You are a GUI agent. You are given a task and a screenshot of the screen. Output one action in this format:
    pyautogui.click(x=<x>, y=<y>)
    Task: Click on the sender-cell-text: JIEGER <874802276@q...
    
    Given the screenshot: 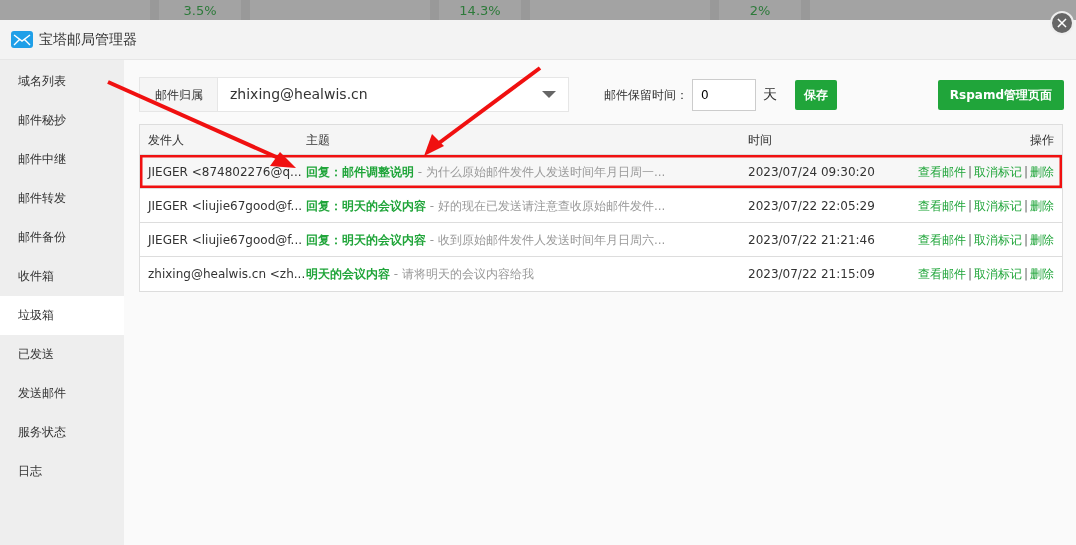 What is the action you would take?
    pyautogui.click(x=224, y=172)
    